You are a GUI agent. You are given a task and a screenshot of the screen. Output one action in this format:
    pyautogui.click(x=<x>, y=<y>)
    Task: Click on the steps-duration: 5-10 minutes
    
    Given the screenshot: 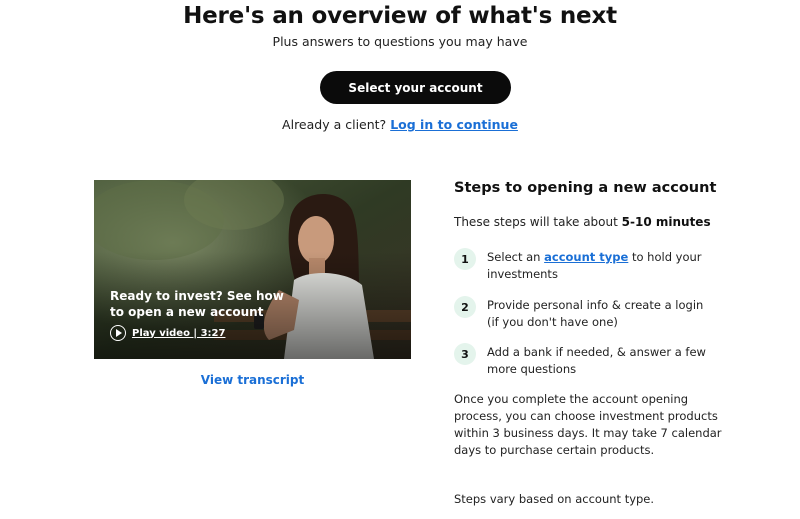 What is the action you would take?
    pyautogui.click(x=666, y=222)
    